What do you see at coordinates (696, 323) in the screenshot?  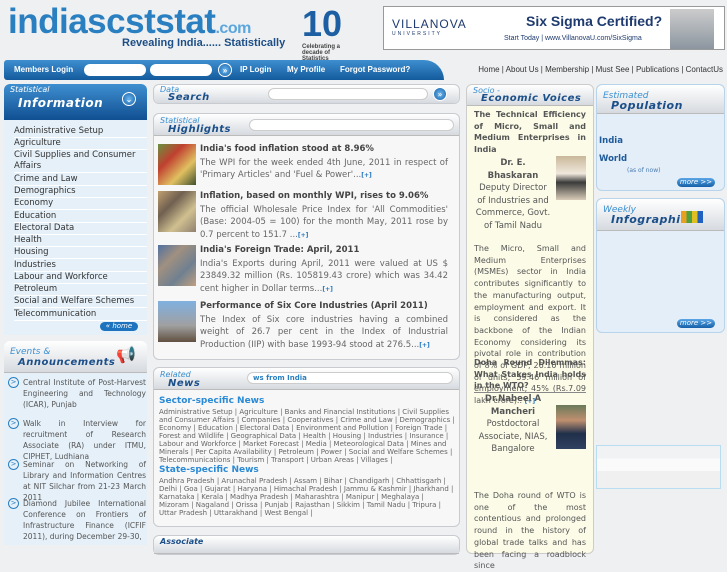 I see `infographics-more-button: more >>` at bounding box center [696, 323].